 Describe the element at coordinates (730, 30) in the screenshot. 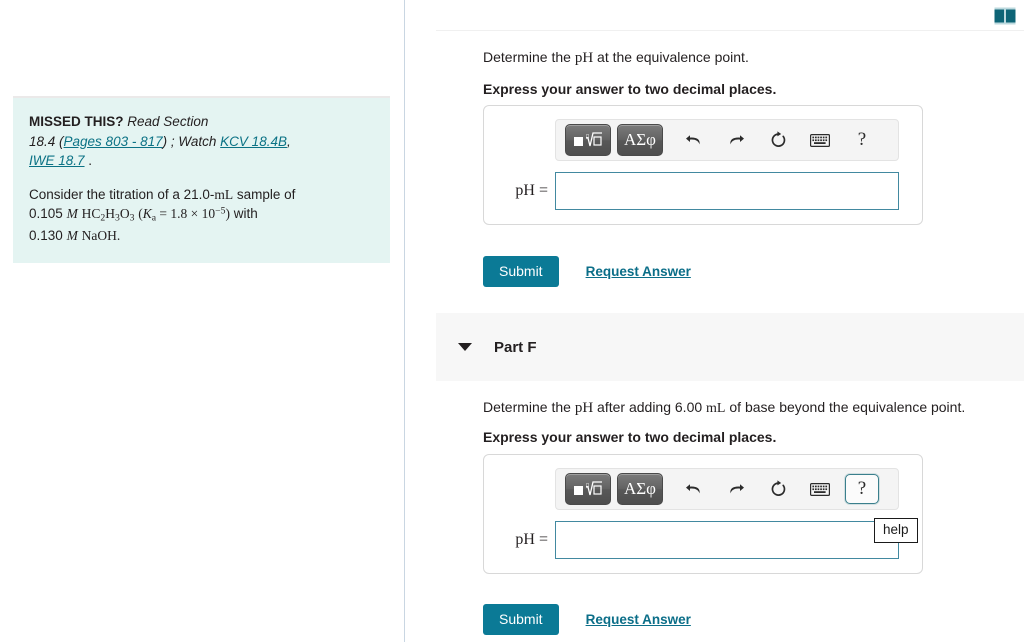

I see `top-divider` at that location.